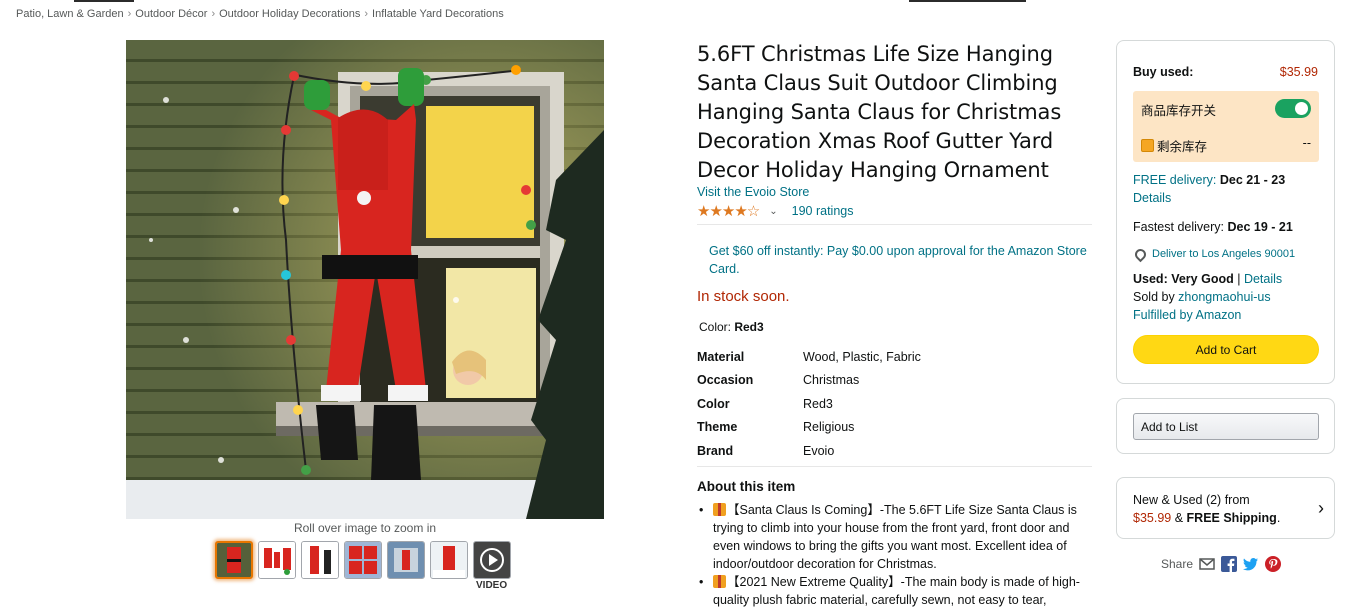 The image size is (1358, 613). What do you see at coordinates (1278, 518) in the screenshot?
I see `offers-period: .` at bounding box center [1278, 518].